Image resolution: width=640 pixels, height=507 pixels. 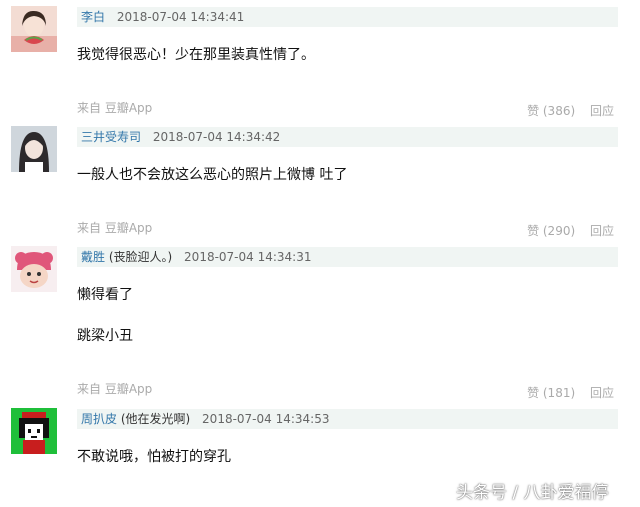 I want to click on comment-text: 我觉得很恶心！少在那里装真性情了。, so click(x=196, y=55).